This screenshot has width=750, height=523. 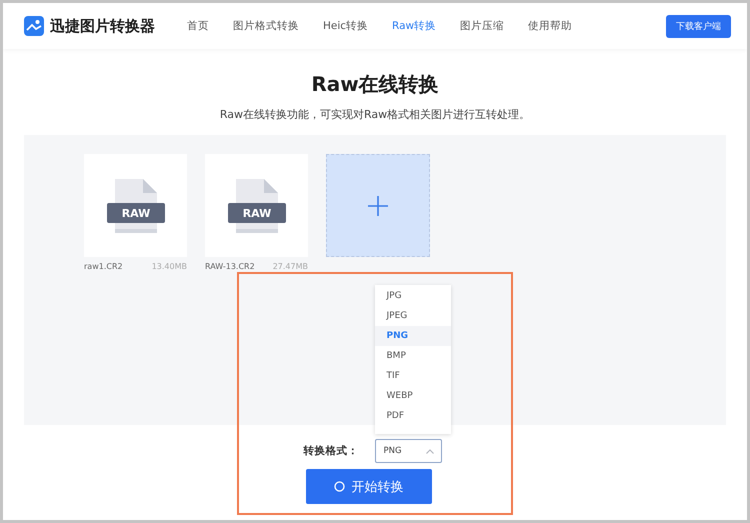 What do you see at coordinates (412, 336) in the screenshot?
I see `format-option: PNG` at bounding box center [412, 336].